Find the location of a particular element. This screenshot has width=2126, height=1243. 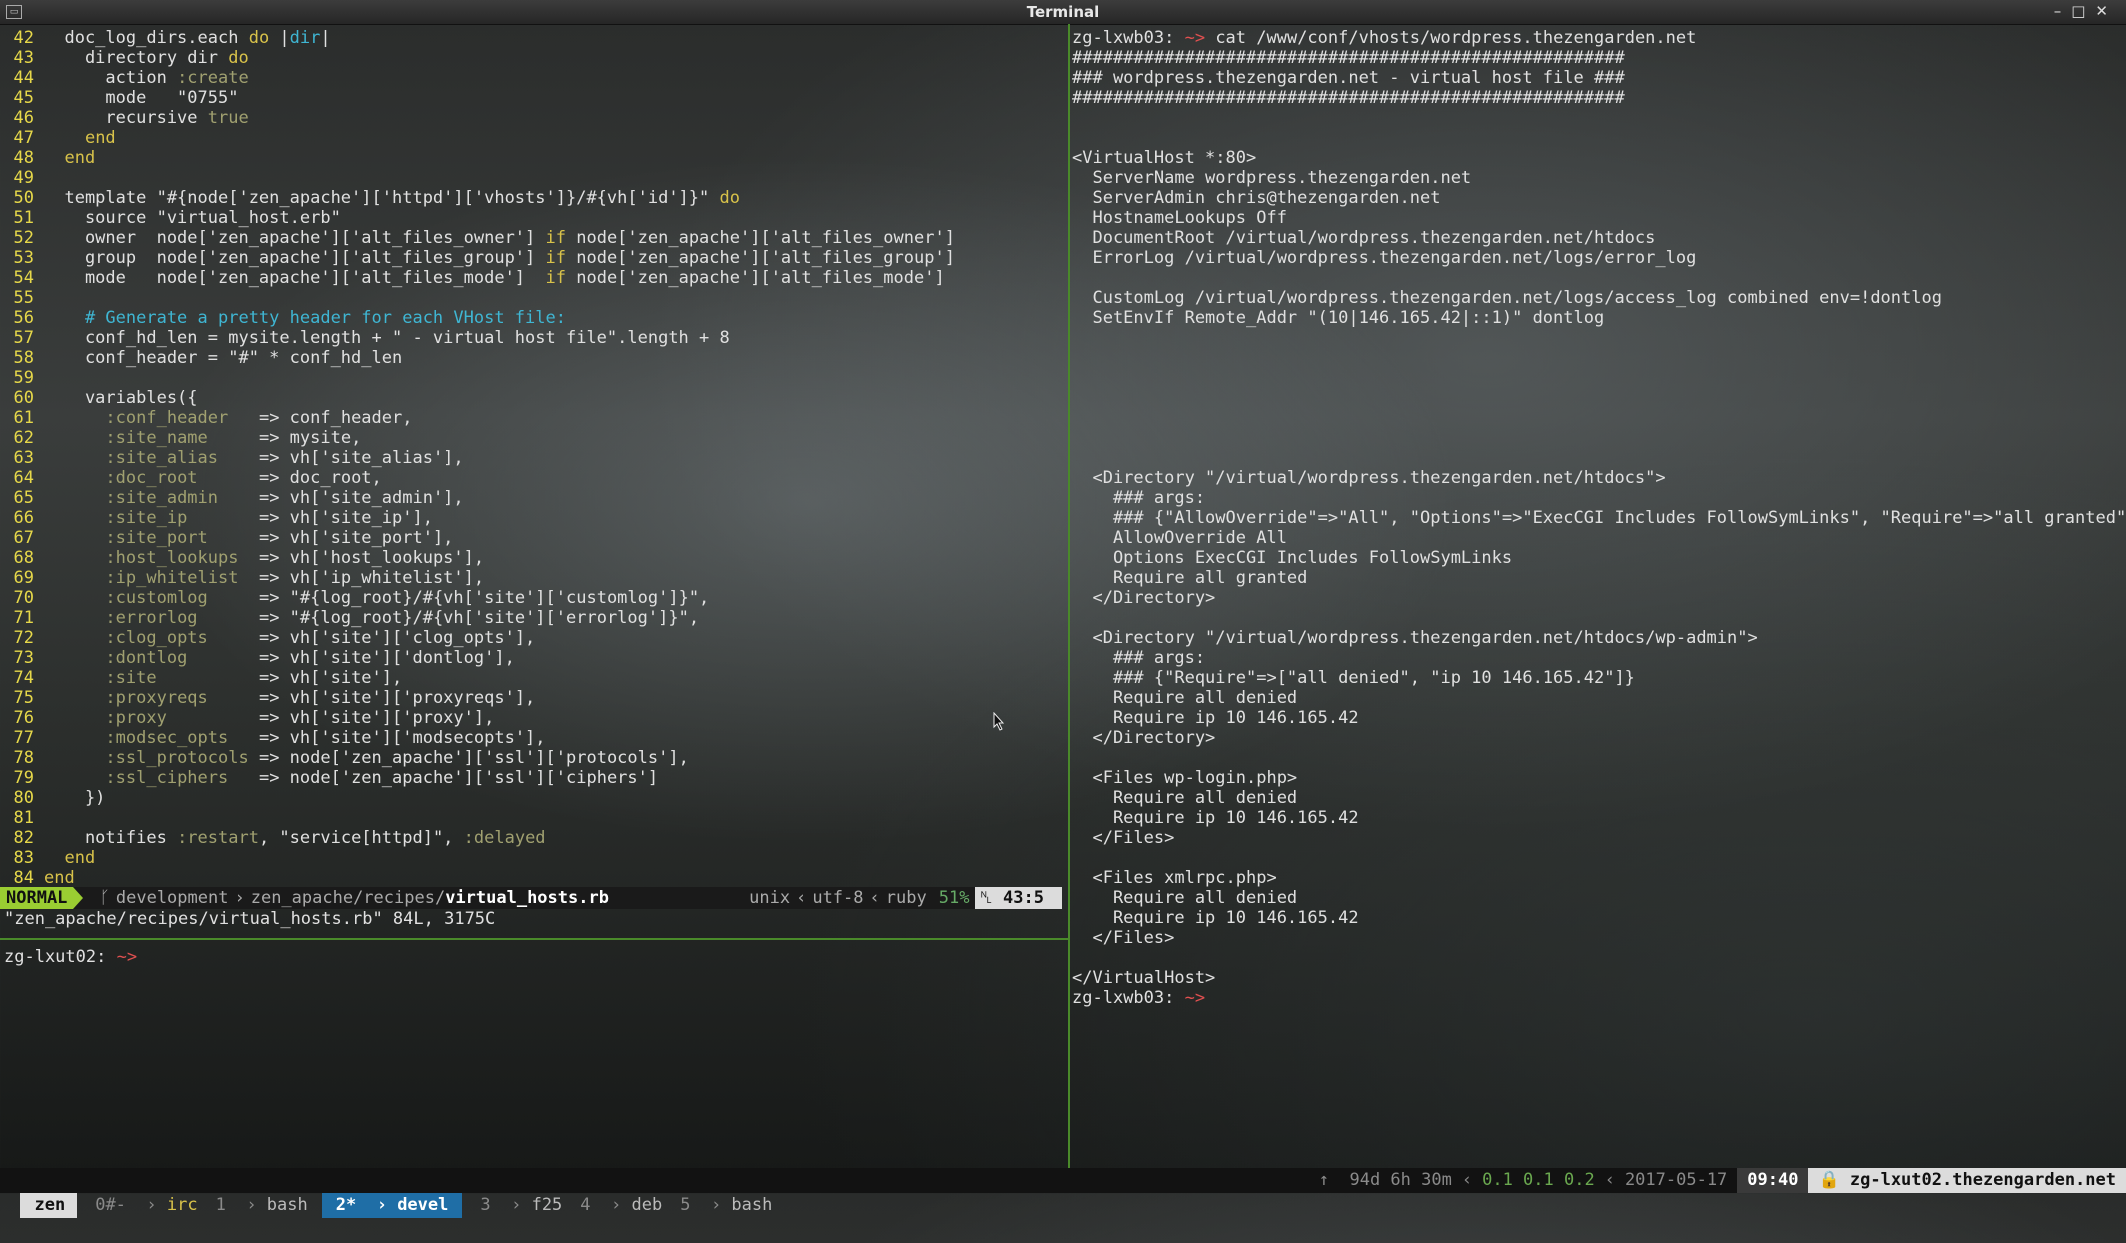

code-text: :errorlog is located at coordinates (151, 618).